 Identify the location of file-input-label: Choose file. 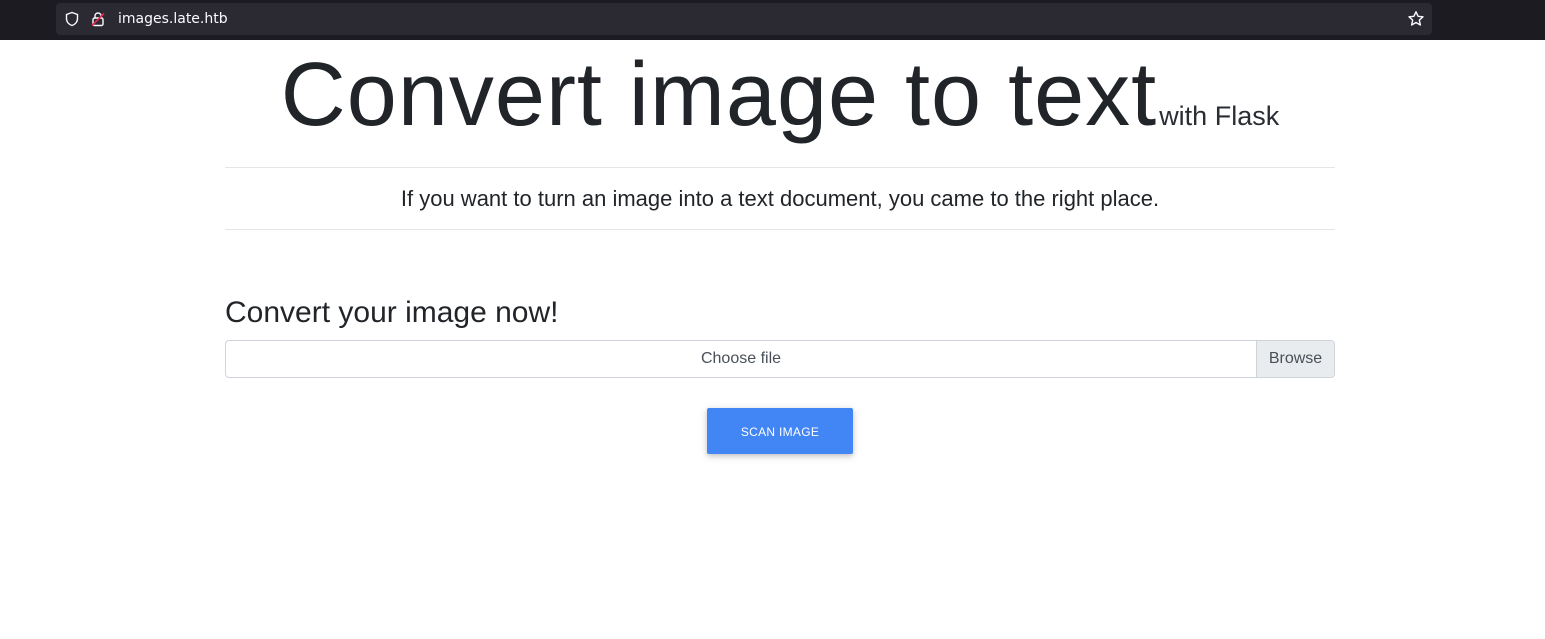
(741, 359).